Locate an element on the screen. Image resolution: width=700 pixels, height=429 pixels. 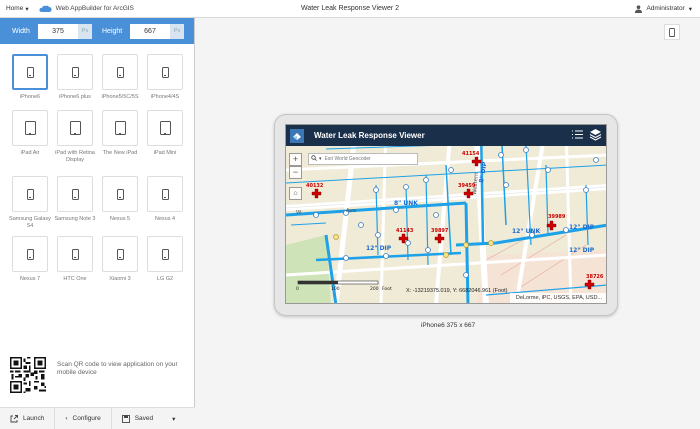
scale-unit: Foot is located at coordinates (387, 289).